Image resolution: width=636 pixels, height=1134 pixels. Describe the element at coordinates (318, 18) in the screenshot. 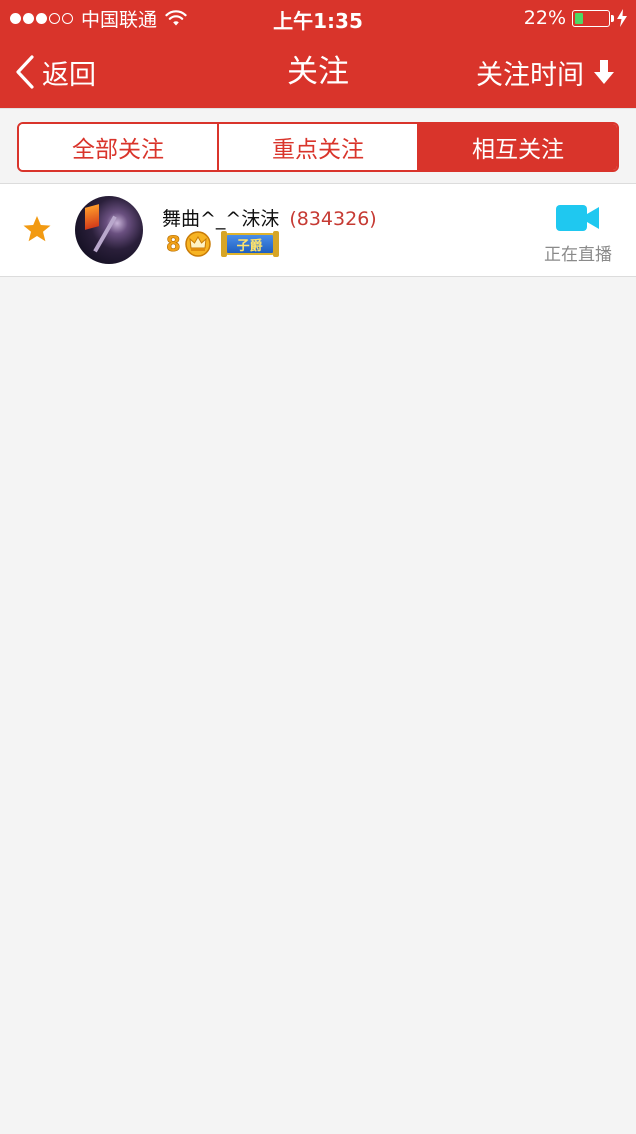

I see `status-bar: 中国联通 上午1:35 22%` at that location.